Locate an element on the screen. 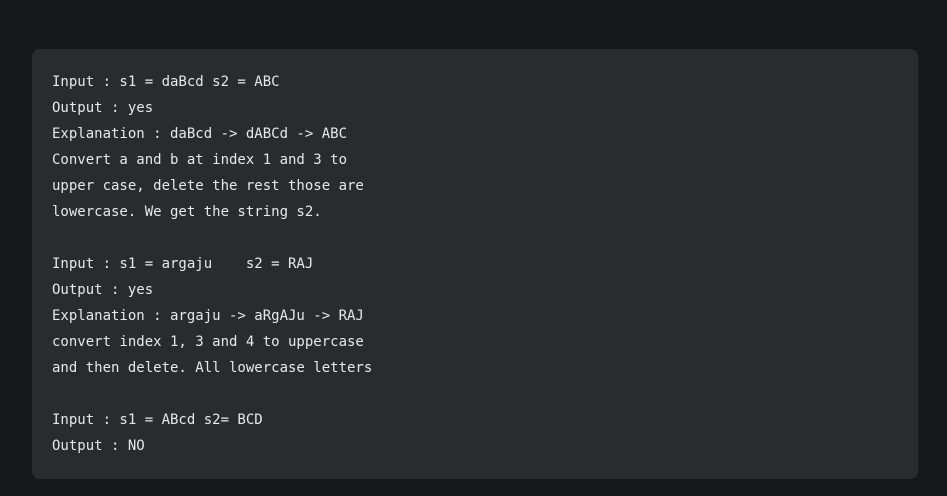 The height and width of the screenshot is (496, 947). code-line: upper case, delete the rest those are is located at coordinates (208, 186).